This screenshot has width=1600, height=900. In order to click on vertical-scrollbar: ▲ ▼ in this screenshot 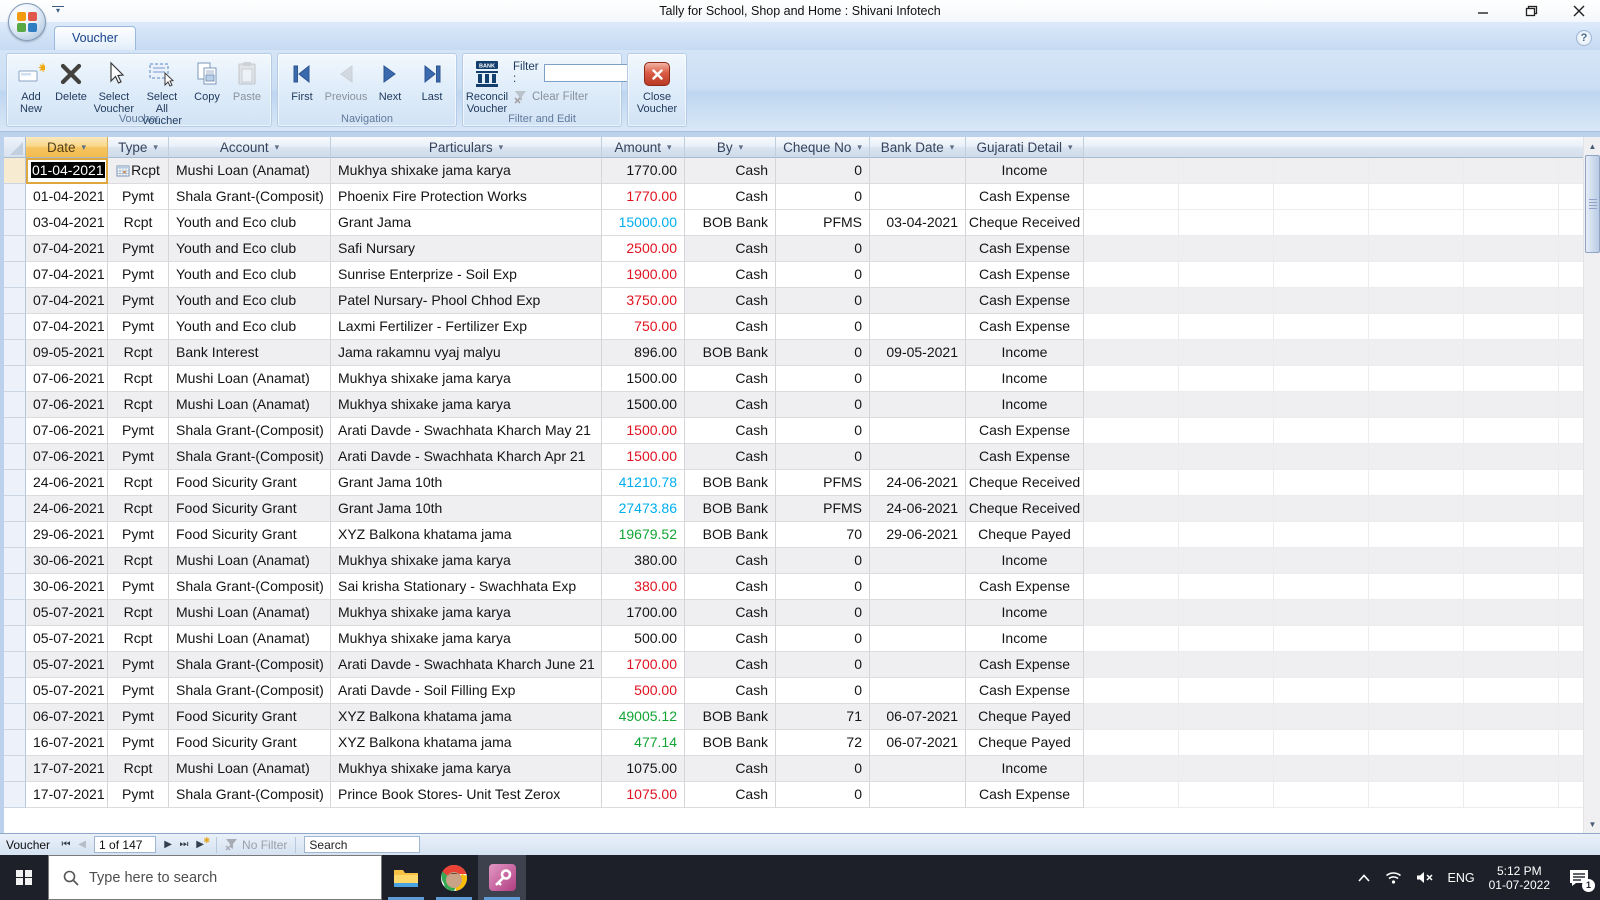, I will do `click(1591, 485)`.